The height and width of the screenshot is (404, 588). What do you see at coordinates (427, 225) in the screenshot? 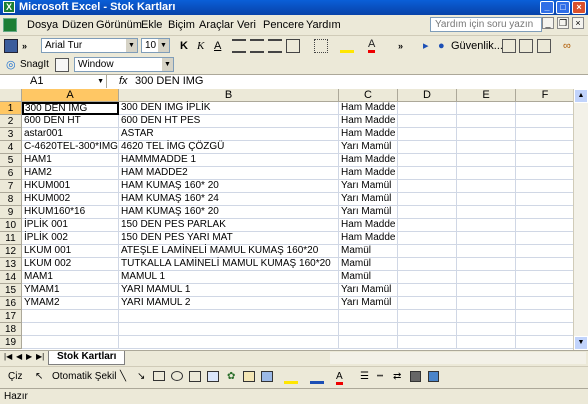
I see `cell-d10` at bounding box center [427, 225].